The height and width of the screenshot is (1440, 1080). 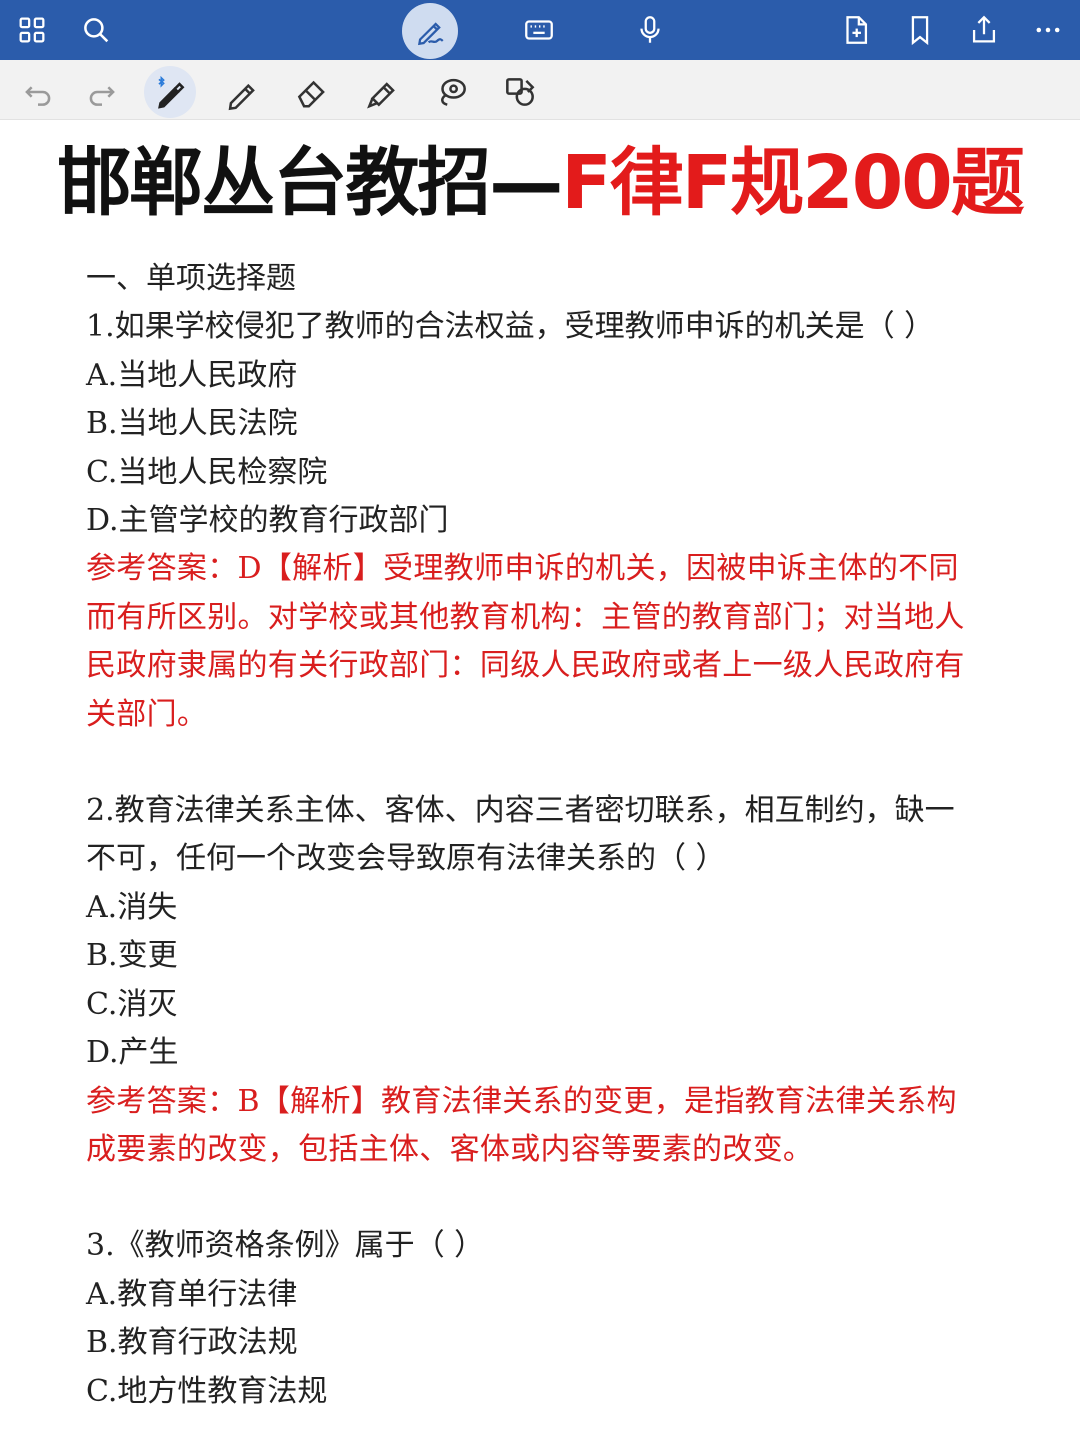 I want to click on top-app-bar, so click(x=540, y=30).